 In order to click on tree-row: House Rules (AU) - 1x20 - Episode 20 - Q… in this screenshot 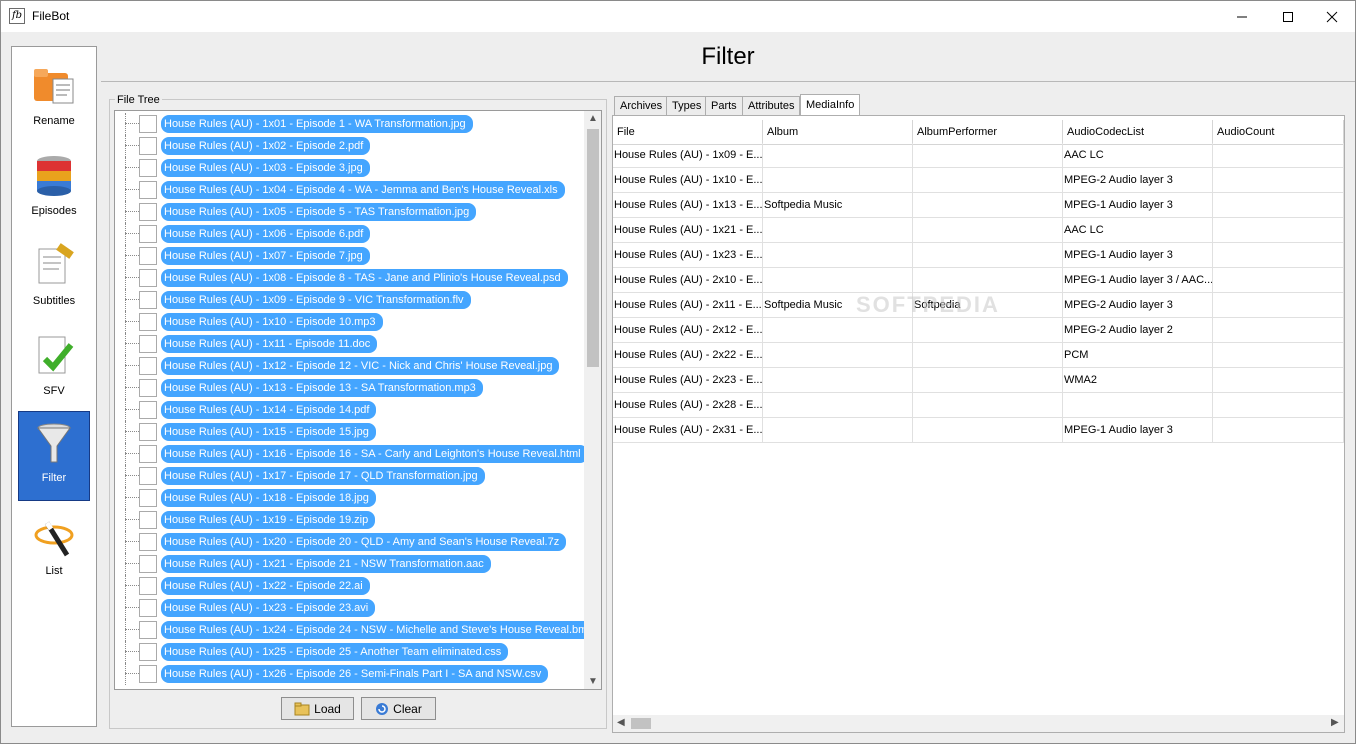, I will do `click(350, 542)`.